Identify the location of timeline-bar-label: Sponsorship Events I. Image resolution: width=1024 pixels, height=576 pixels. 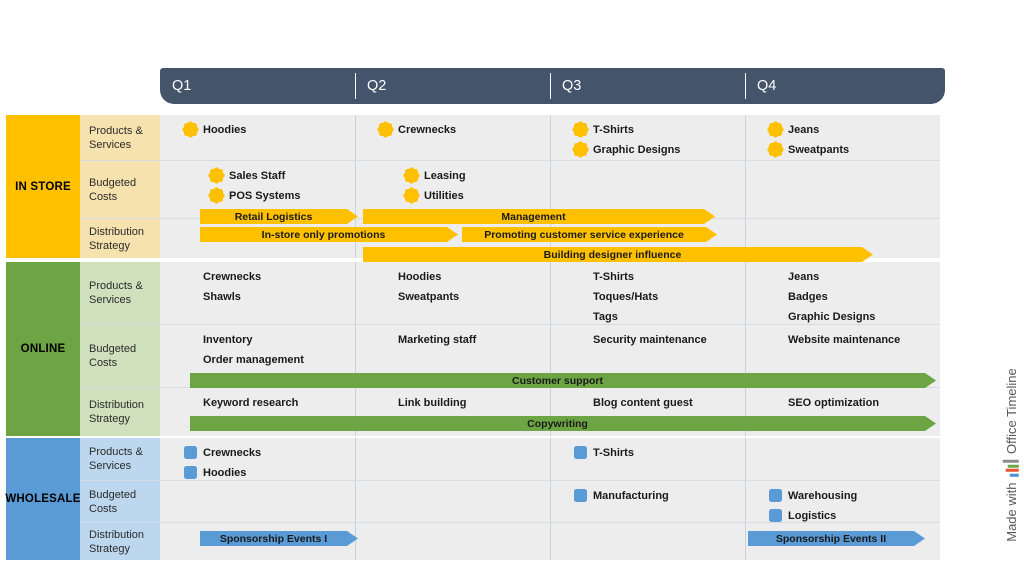
(273, 538).